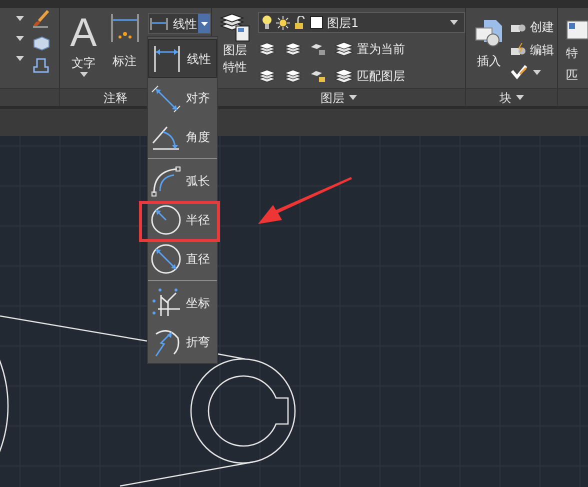 The width and height of the screenshot is (588, 487). Describe the element at coordinates (235, 50) in the screenshot. I see `layer-properties-tool: 图层 特性` at that location.